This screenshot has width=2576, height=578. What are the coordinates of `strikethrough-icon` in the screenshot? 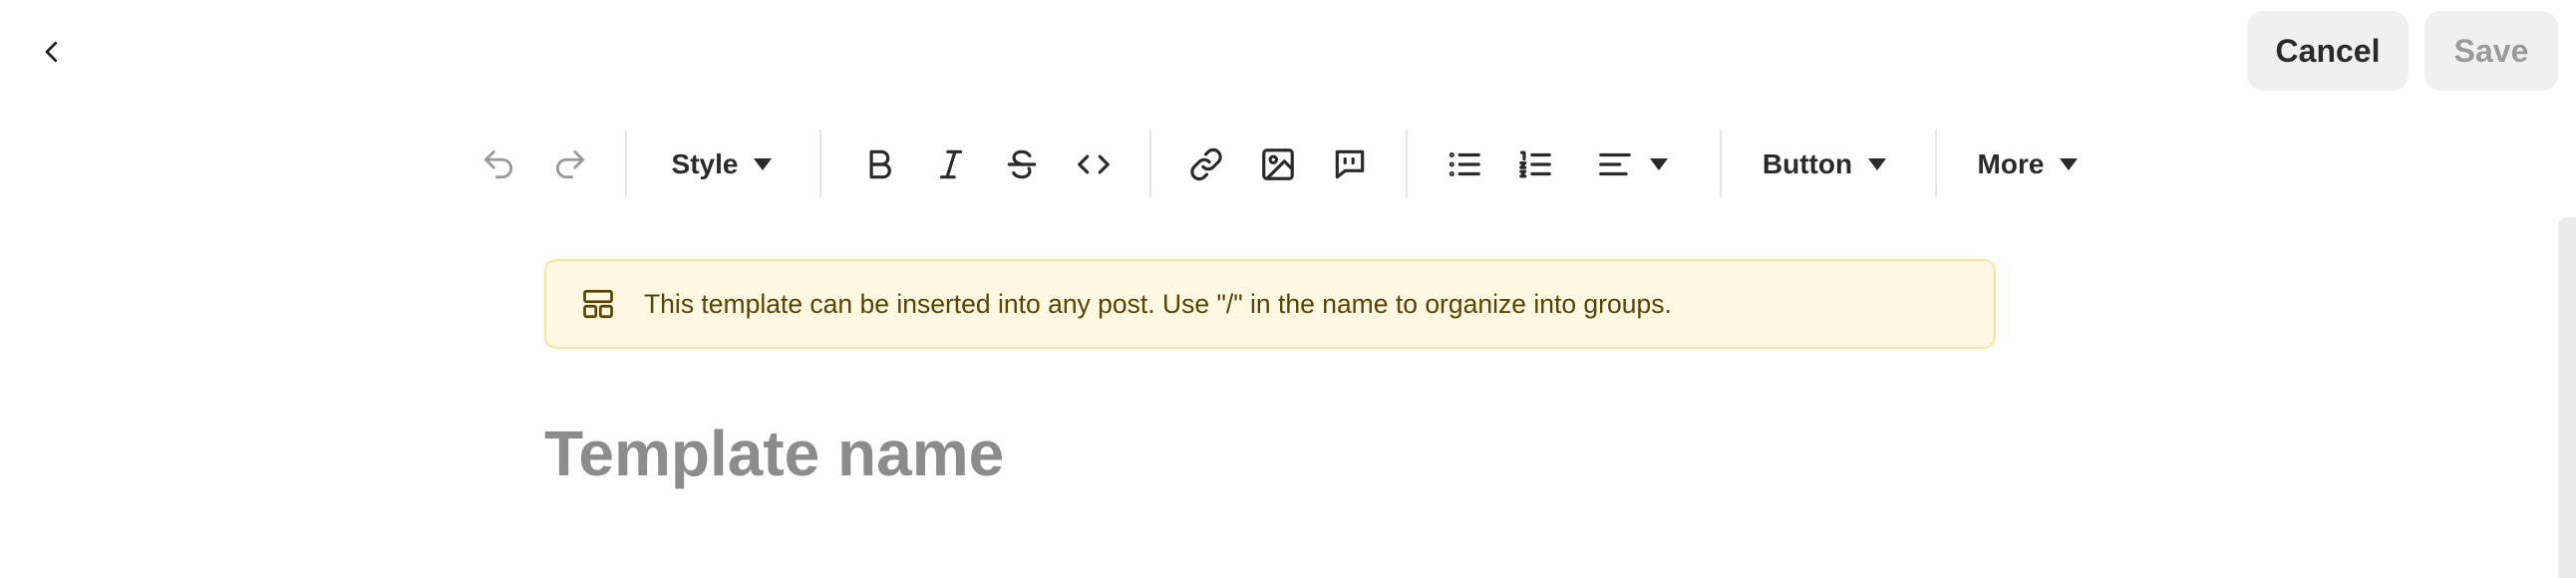 It's located at (1022, 164).